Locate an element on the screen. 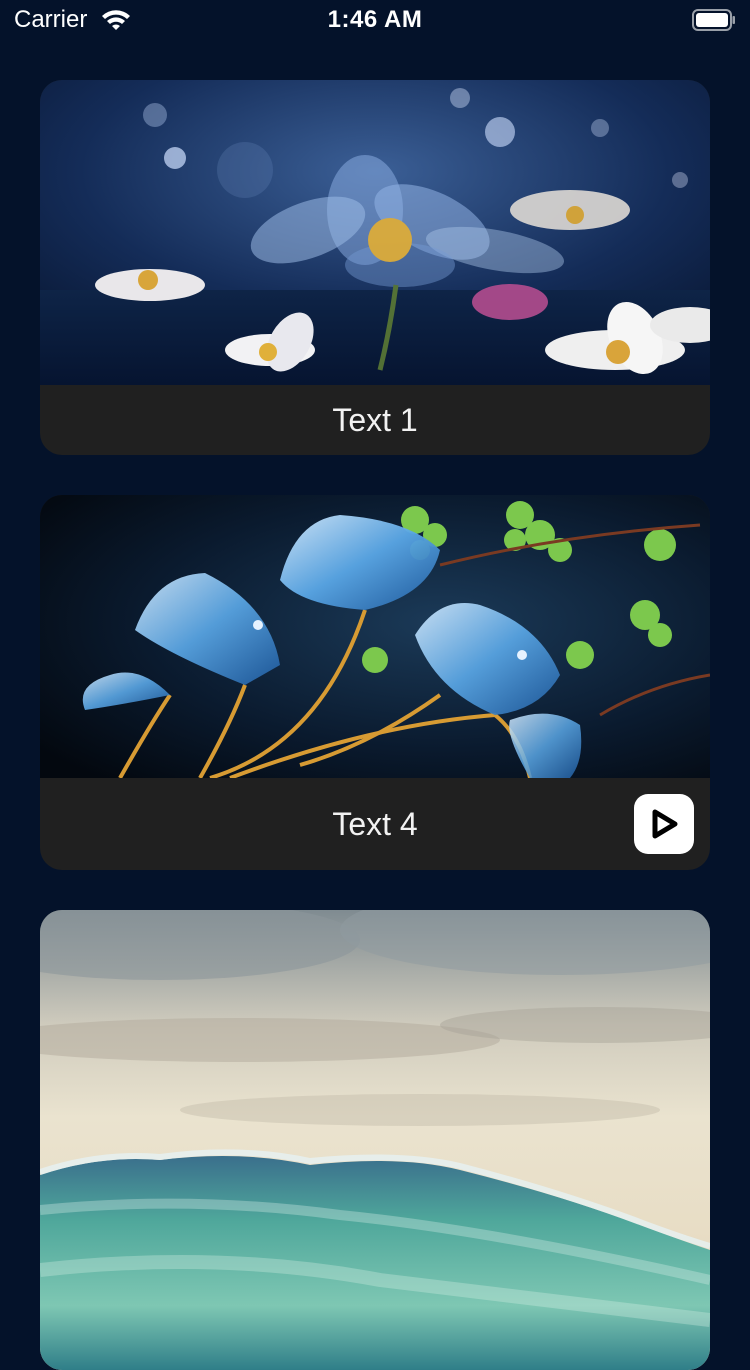  battery-icon is located at coordinates (713, 20).